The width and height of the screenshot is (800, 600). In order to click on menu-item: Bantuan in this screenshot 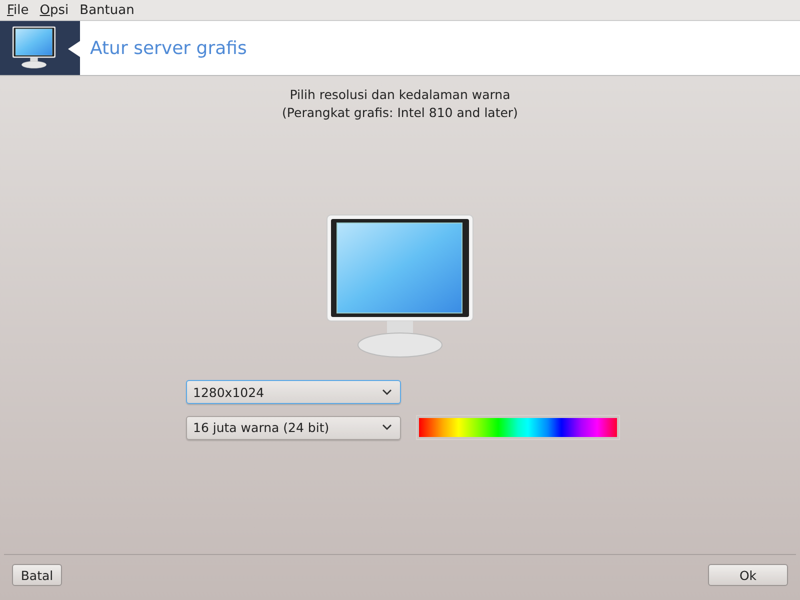, I will do `click(109, 10)`.